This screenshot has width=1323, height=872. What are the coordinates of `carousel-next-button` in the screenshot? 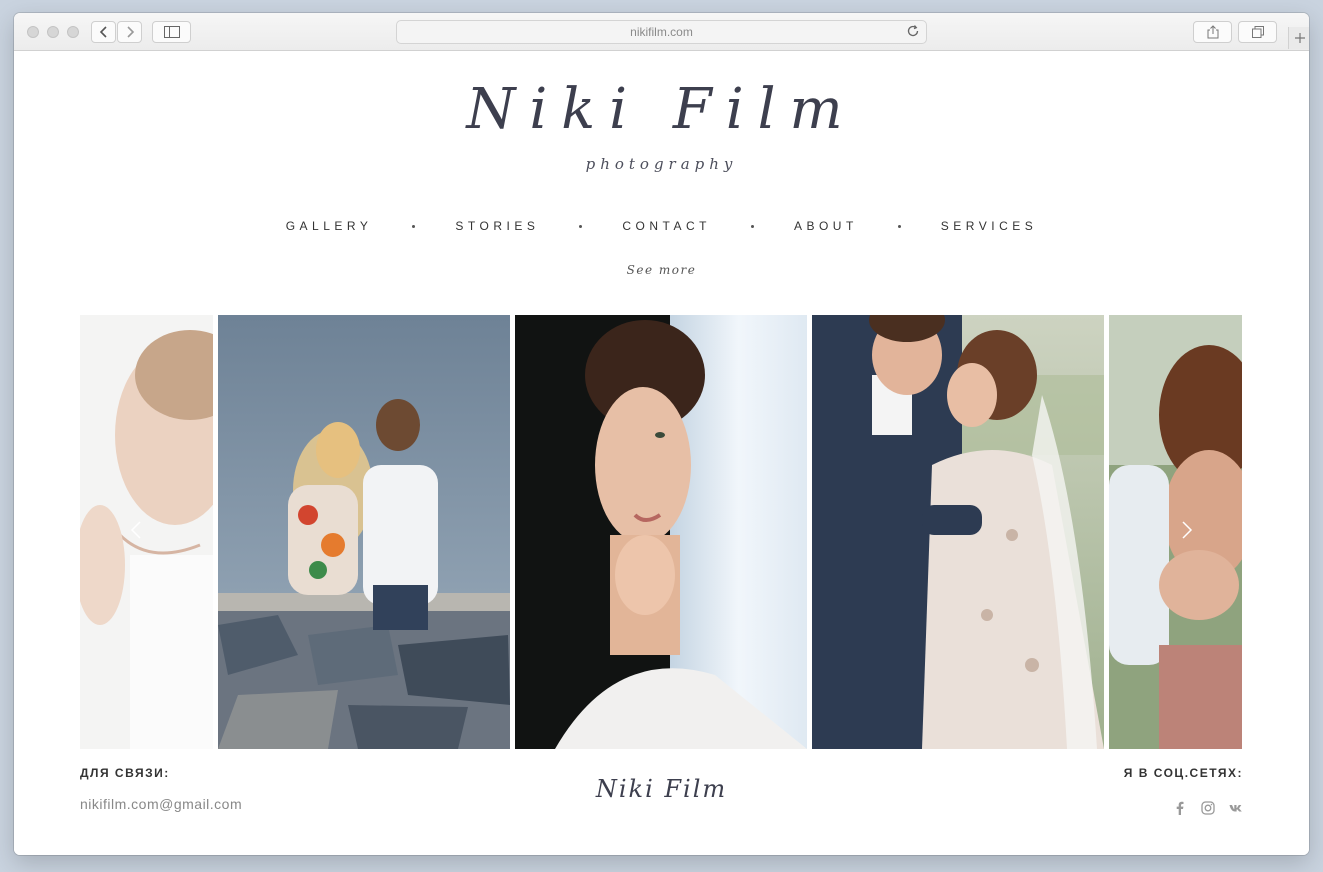 It's located at (1187, 532).